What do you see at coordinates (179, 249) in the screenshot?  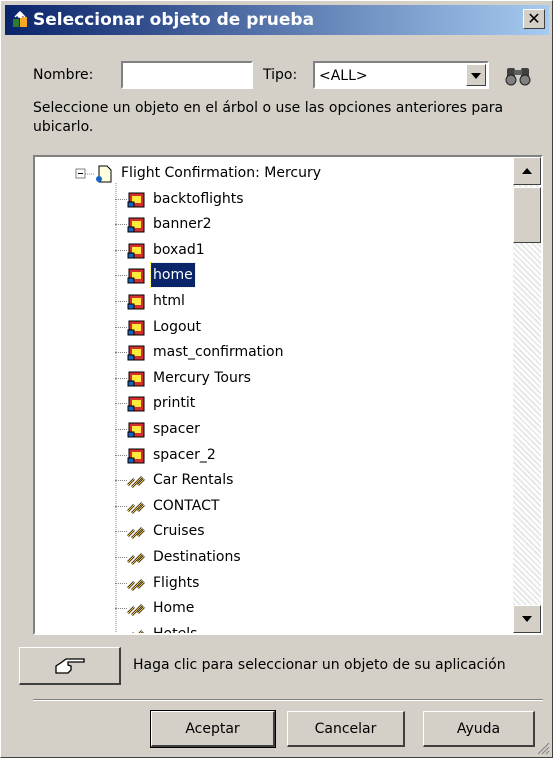 I see `tree-item-label: boxad1` at bounding box center [179, 249].